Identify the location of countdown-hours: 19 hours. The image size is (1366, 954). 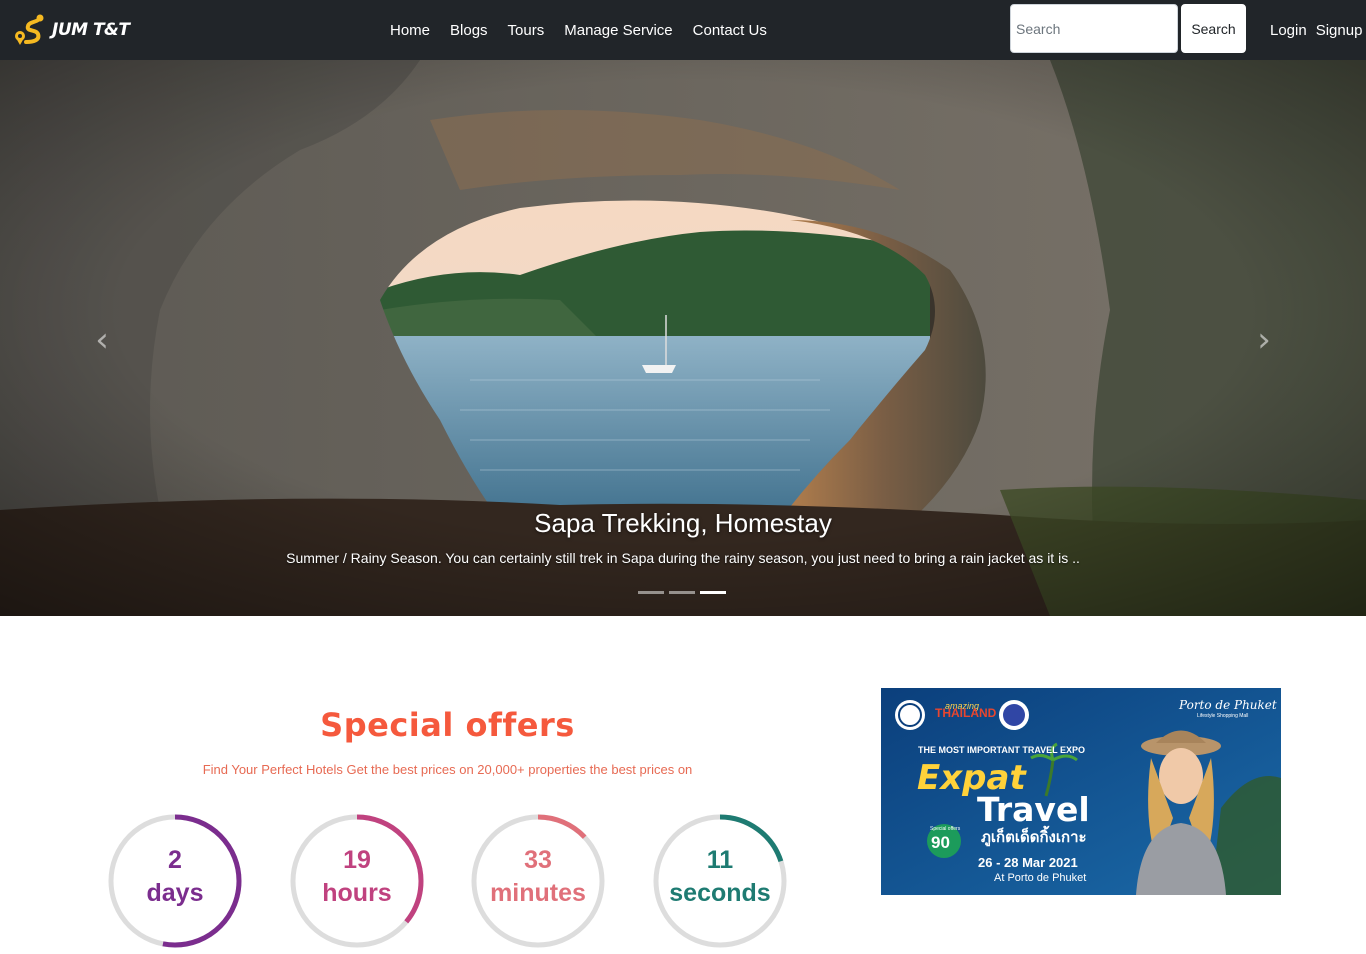
(357, 881).